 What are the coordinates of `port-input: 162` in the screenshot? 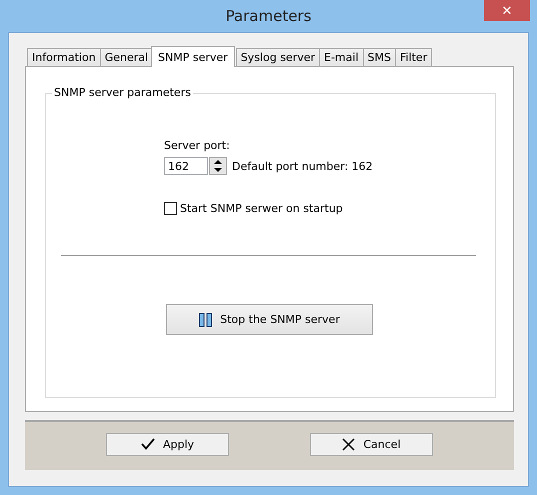 It's located at (186, 166).